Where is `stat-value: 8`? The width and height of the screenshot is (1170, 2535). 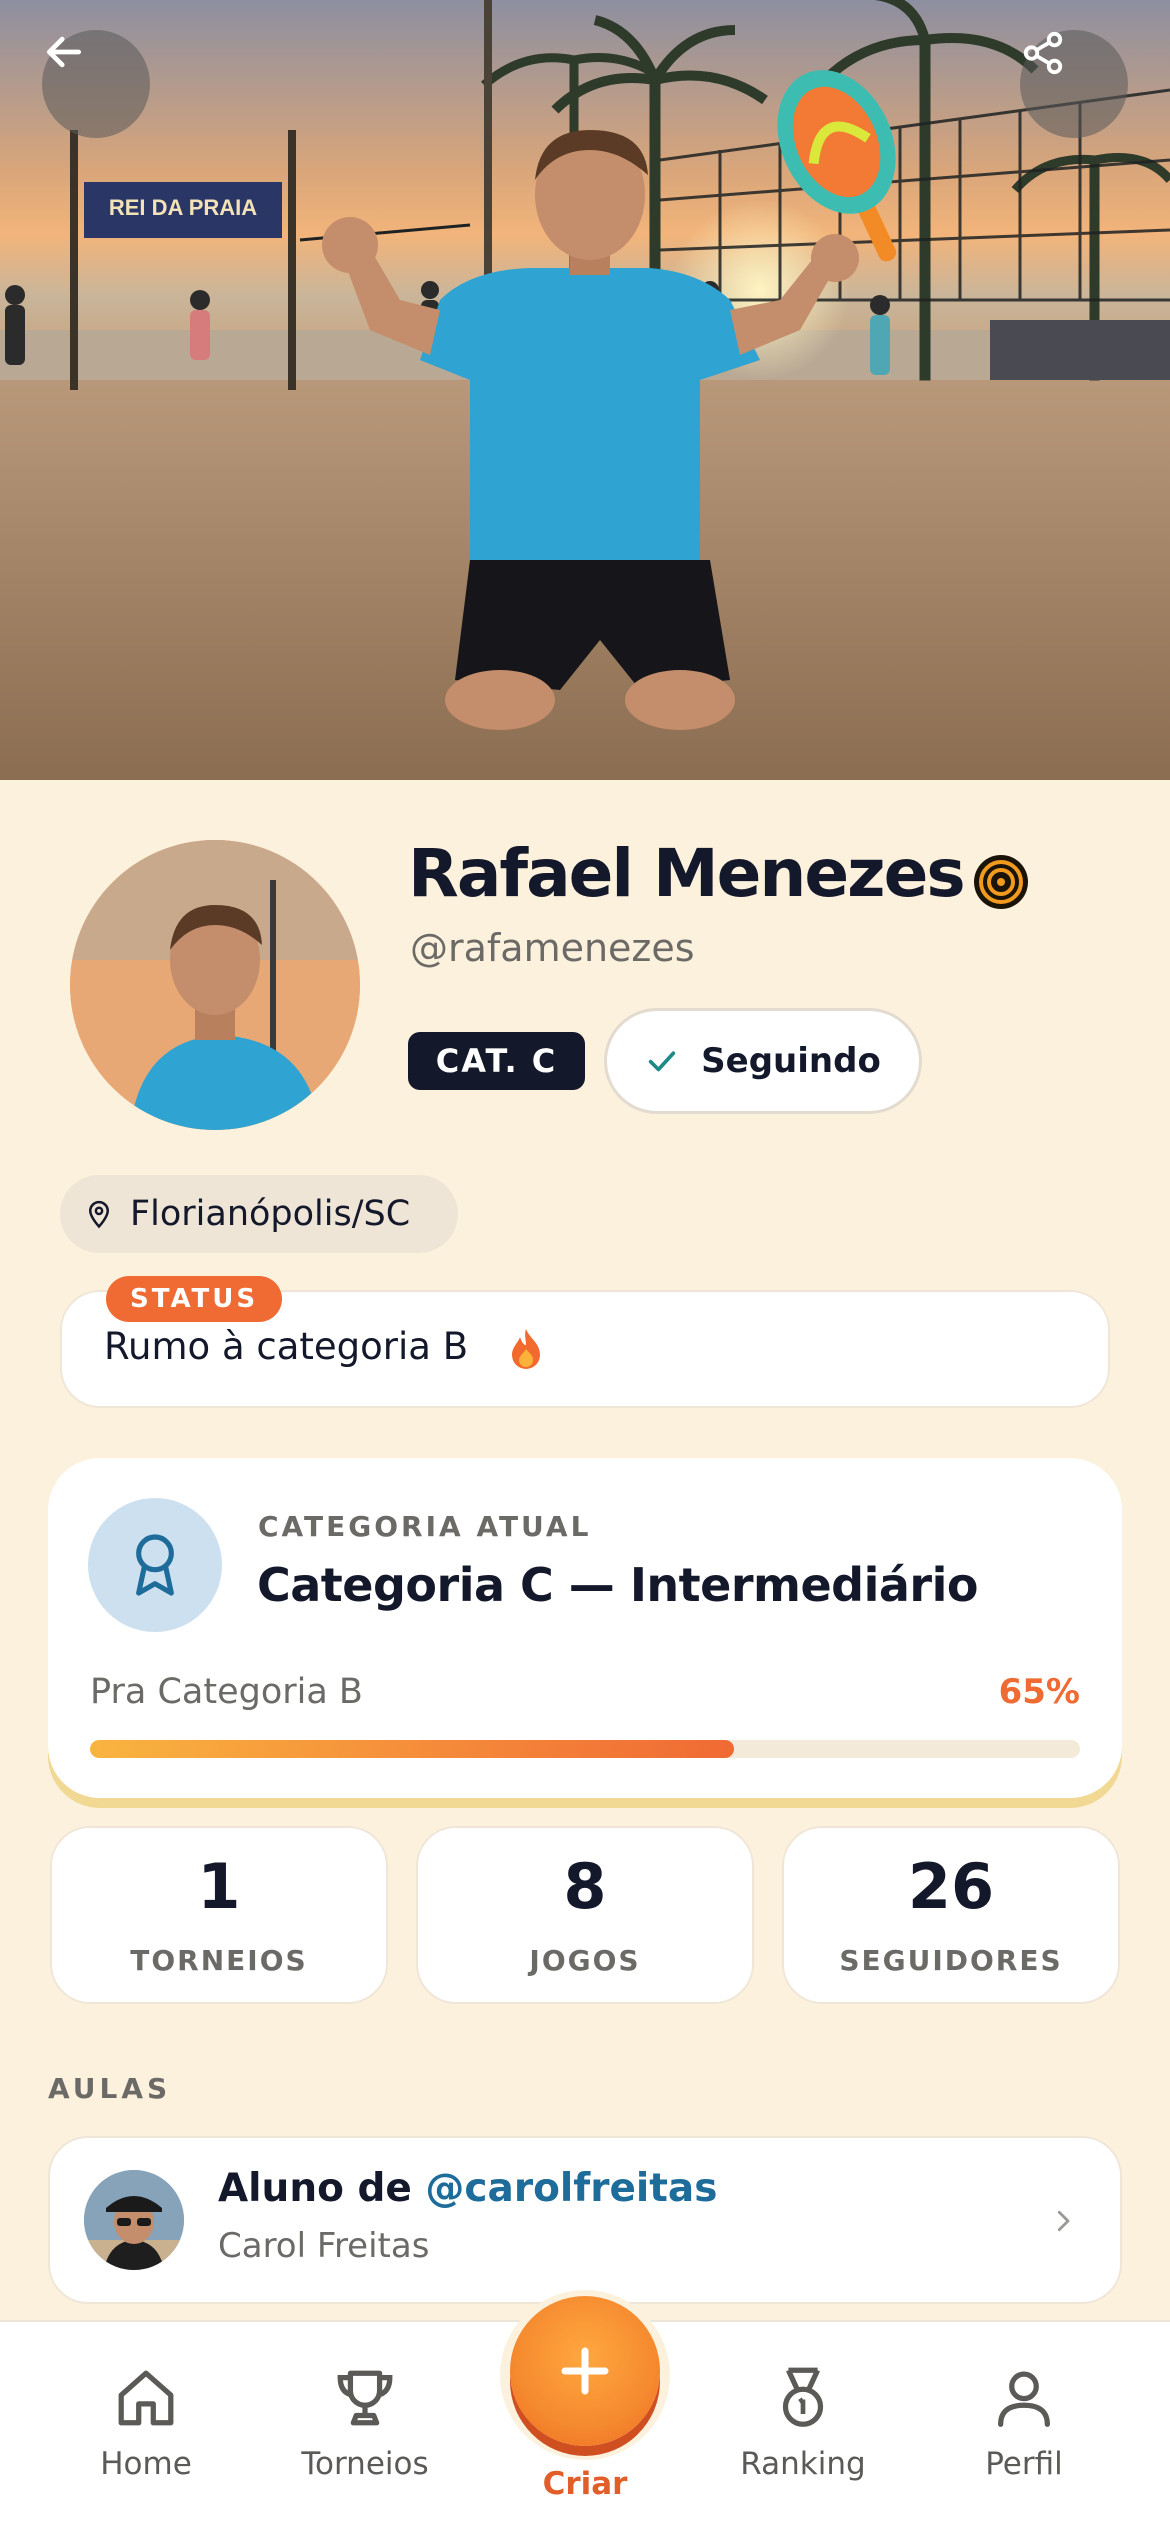 stat-value: 8 is located at coordinates (585, 1886).